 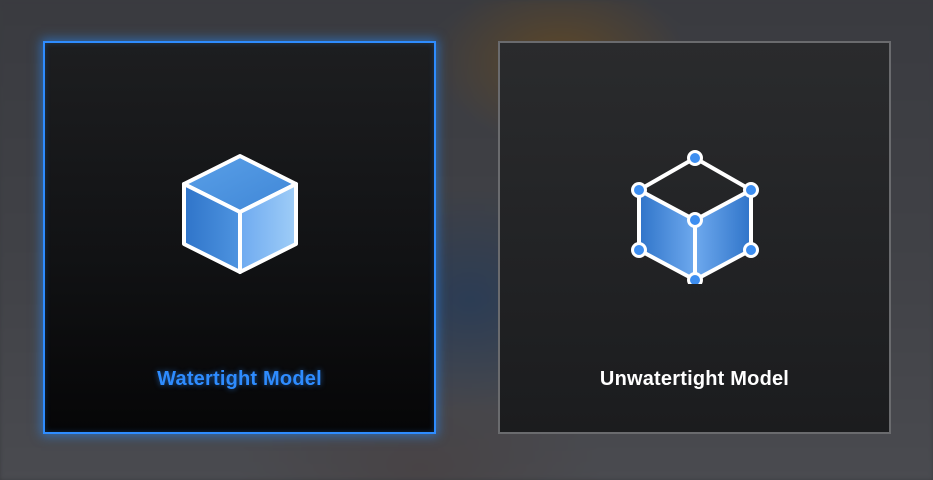 What do you see at coordinates (694, 379) in the screenshot?
I see `option-label: Unwatertight Model` at bounding box center [694, 379].